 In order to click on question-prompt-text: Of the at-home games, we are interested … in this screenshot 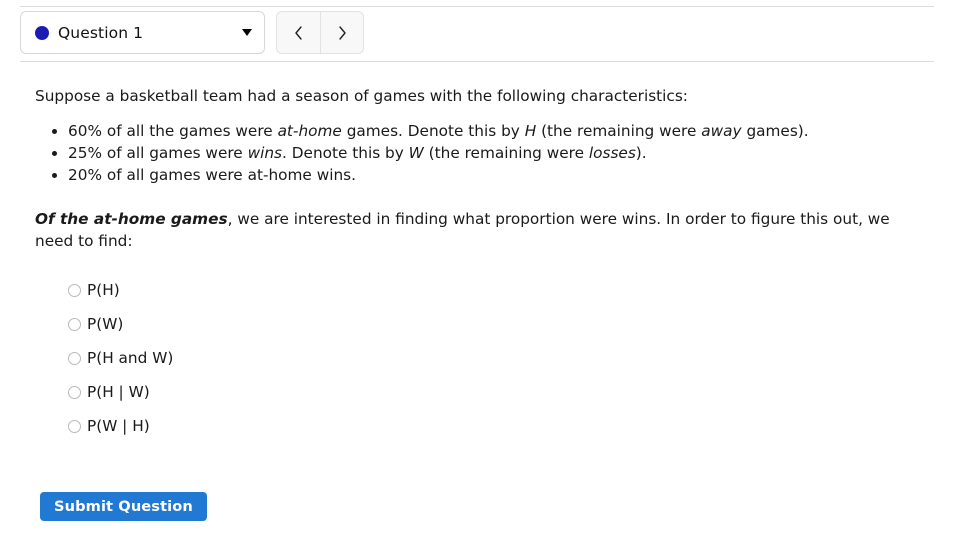, I will do `click(475, 230)`.